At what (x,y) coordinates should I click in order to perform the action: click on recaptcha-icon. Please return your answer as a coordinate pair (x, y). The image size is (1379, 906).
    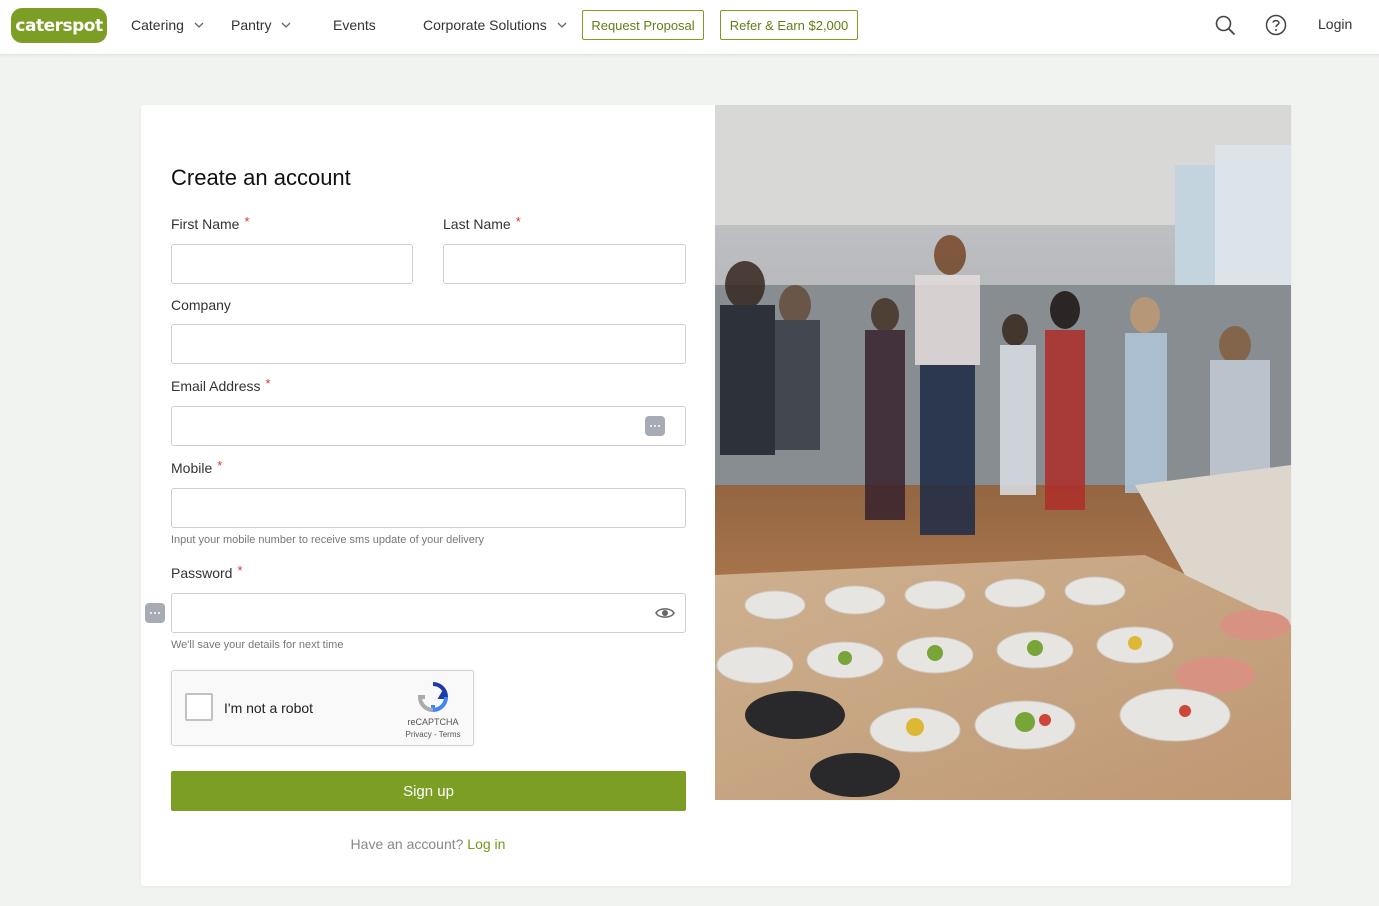
    Looking at the image, I should click on (433, 697).